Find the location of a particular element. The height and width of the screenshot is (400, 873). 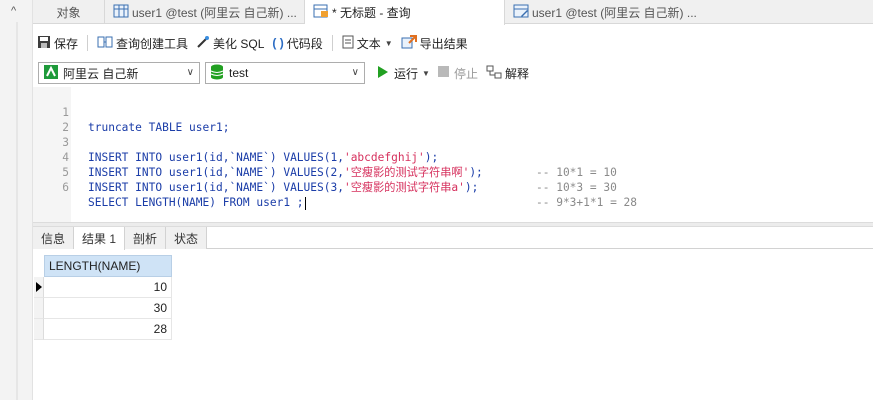

tab-objects: 对象 is located at coordinates (69, 12).